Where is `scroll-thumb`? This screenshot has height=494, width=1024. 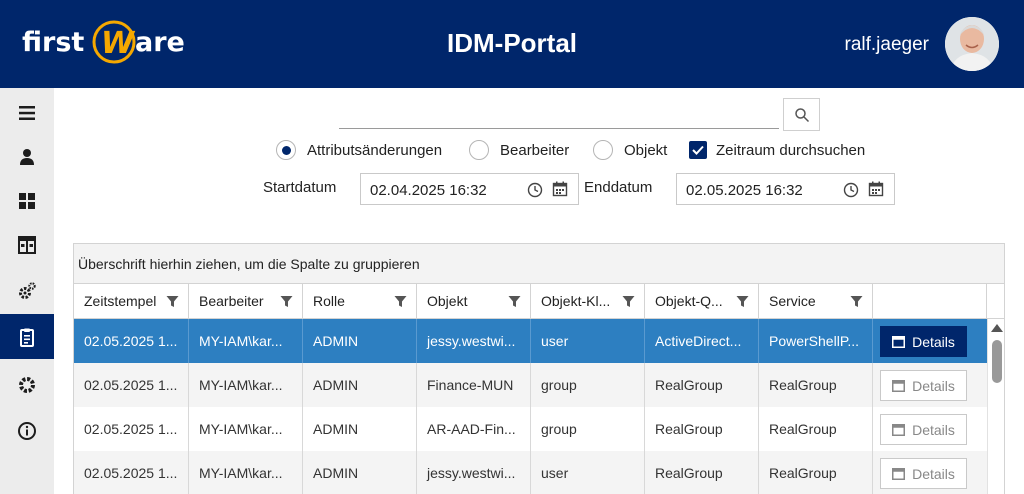 scroll-thumb is located at coordinates (997, 361).